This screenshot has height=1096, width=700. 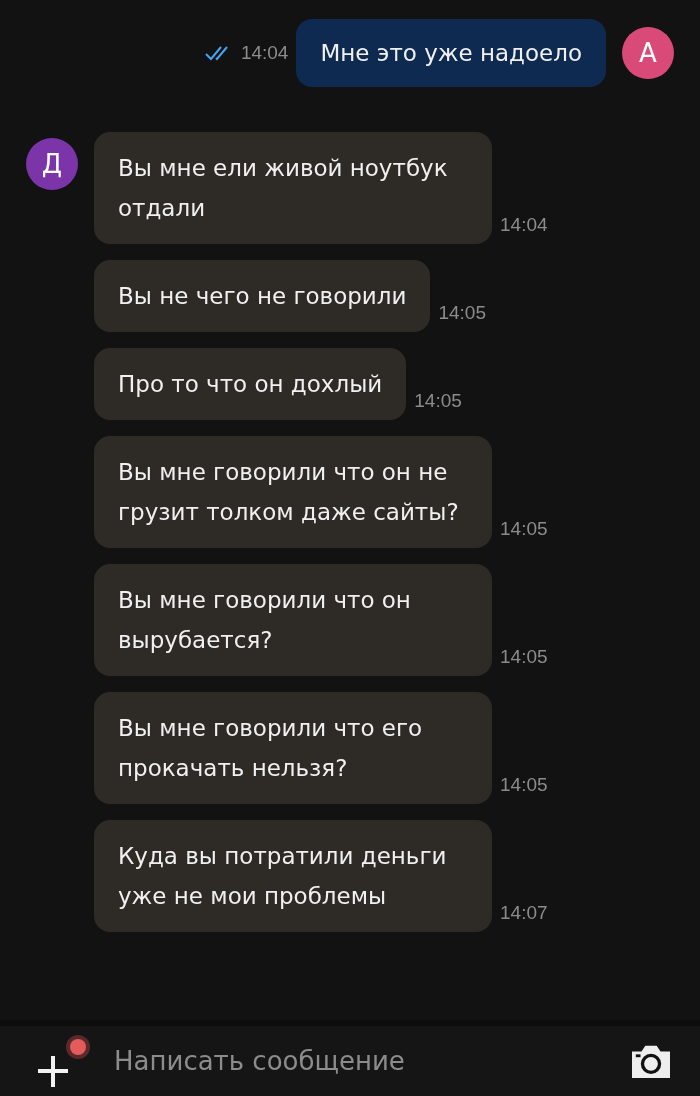 I want to click on message-time: 14:07, so click(x=524, y=913).